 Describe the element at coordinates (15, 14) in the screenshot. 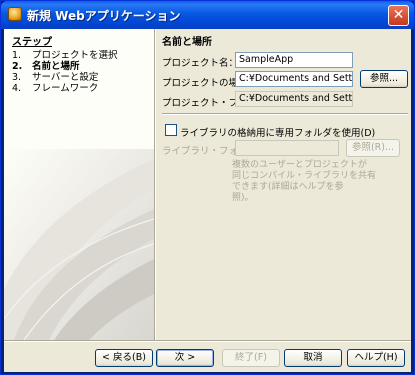

I see `app-icon` at that location.